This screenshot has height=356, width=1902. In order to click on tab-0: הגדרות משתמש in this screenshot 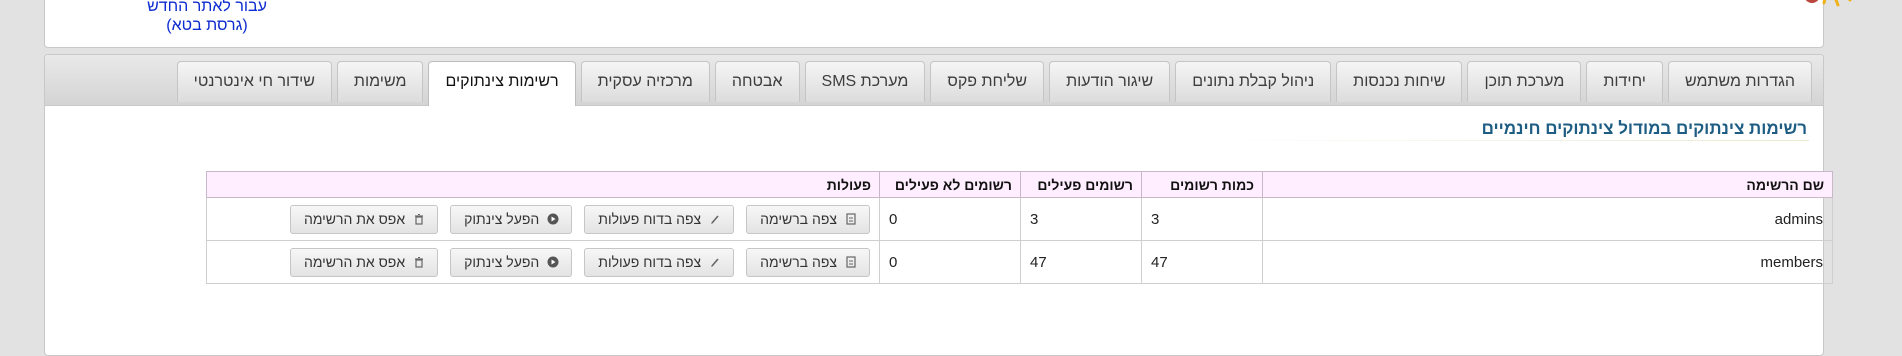, I will do `click(1739, 81)`.